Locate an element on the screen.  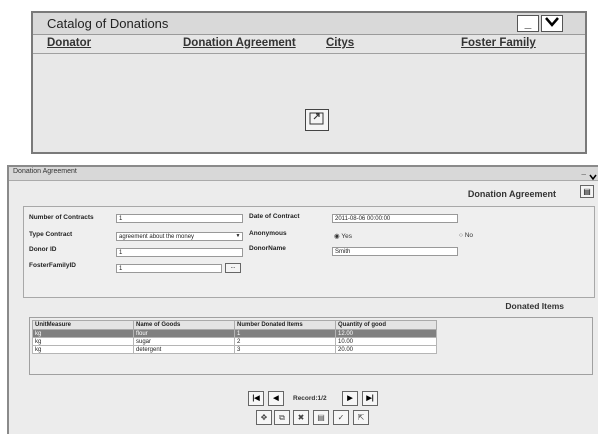
report-icon: ▤ is located at coordinates (587, 191).